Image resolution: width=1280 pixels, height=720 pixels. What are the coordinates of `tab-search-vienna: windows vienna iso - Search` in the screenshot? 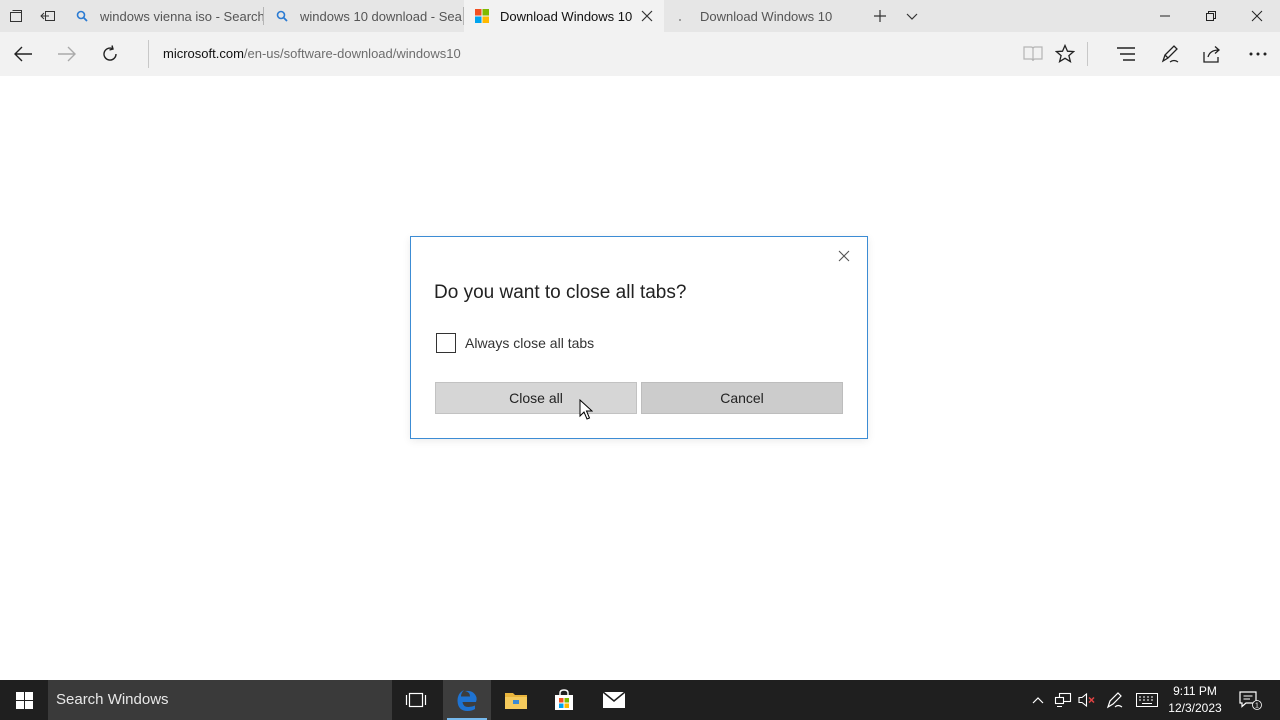 It's located at (164, 16).